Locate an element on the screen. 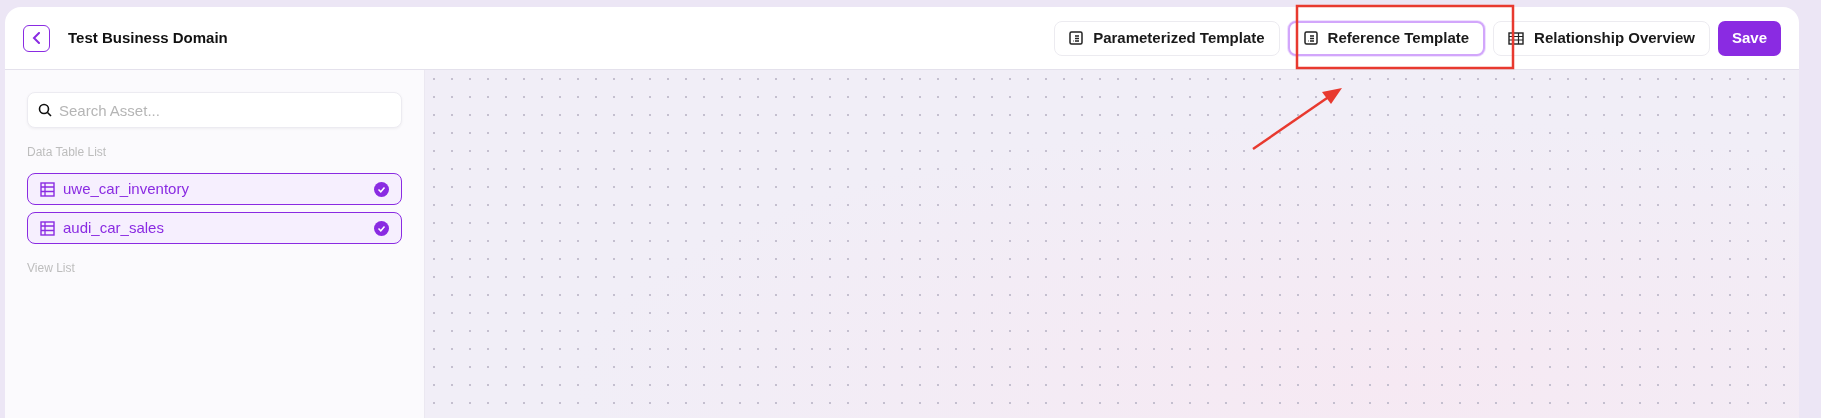  back-icon is located at coordinates (36, 38).